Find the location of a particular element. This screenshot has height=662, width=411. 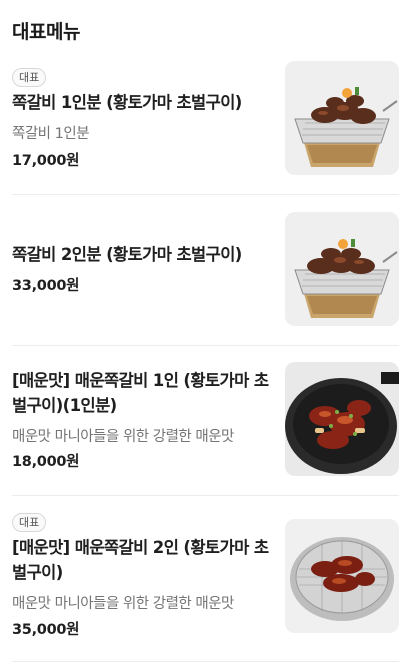

menu-item-name: 쪽갈비 1인분 (황토가마 초벌구이) is located at coordinates (127, 102).